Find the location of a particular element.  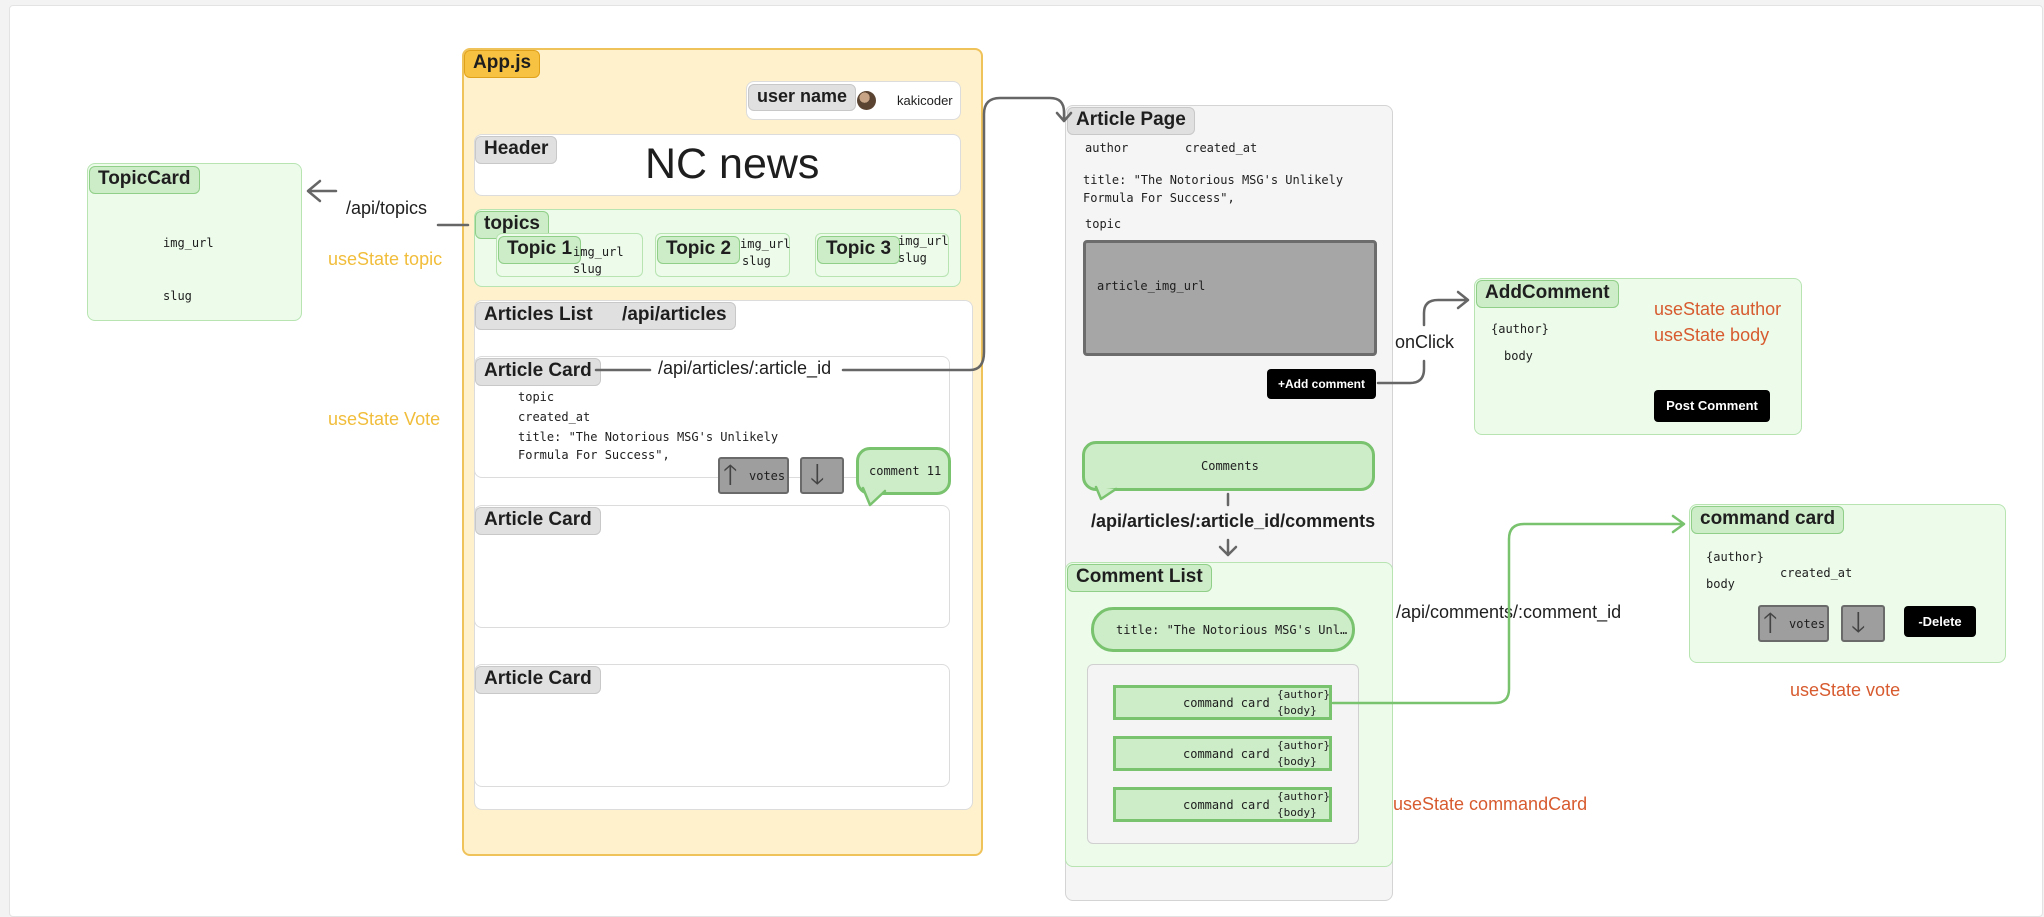

topics-arrow is located at coordinates (322, 191).